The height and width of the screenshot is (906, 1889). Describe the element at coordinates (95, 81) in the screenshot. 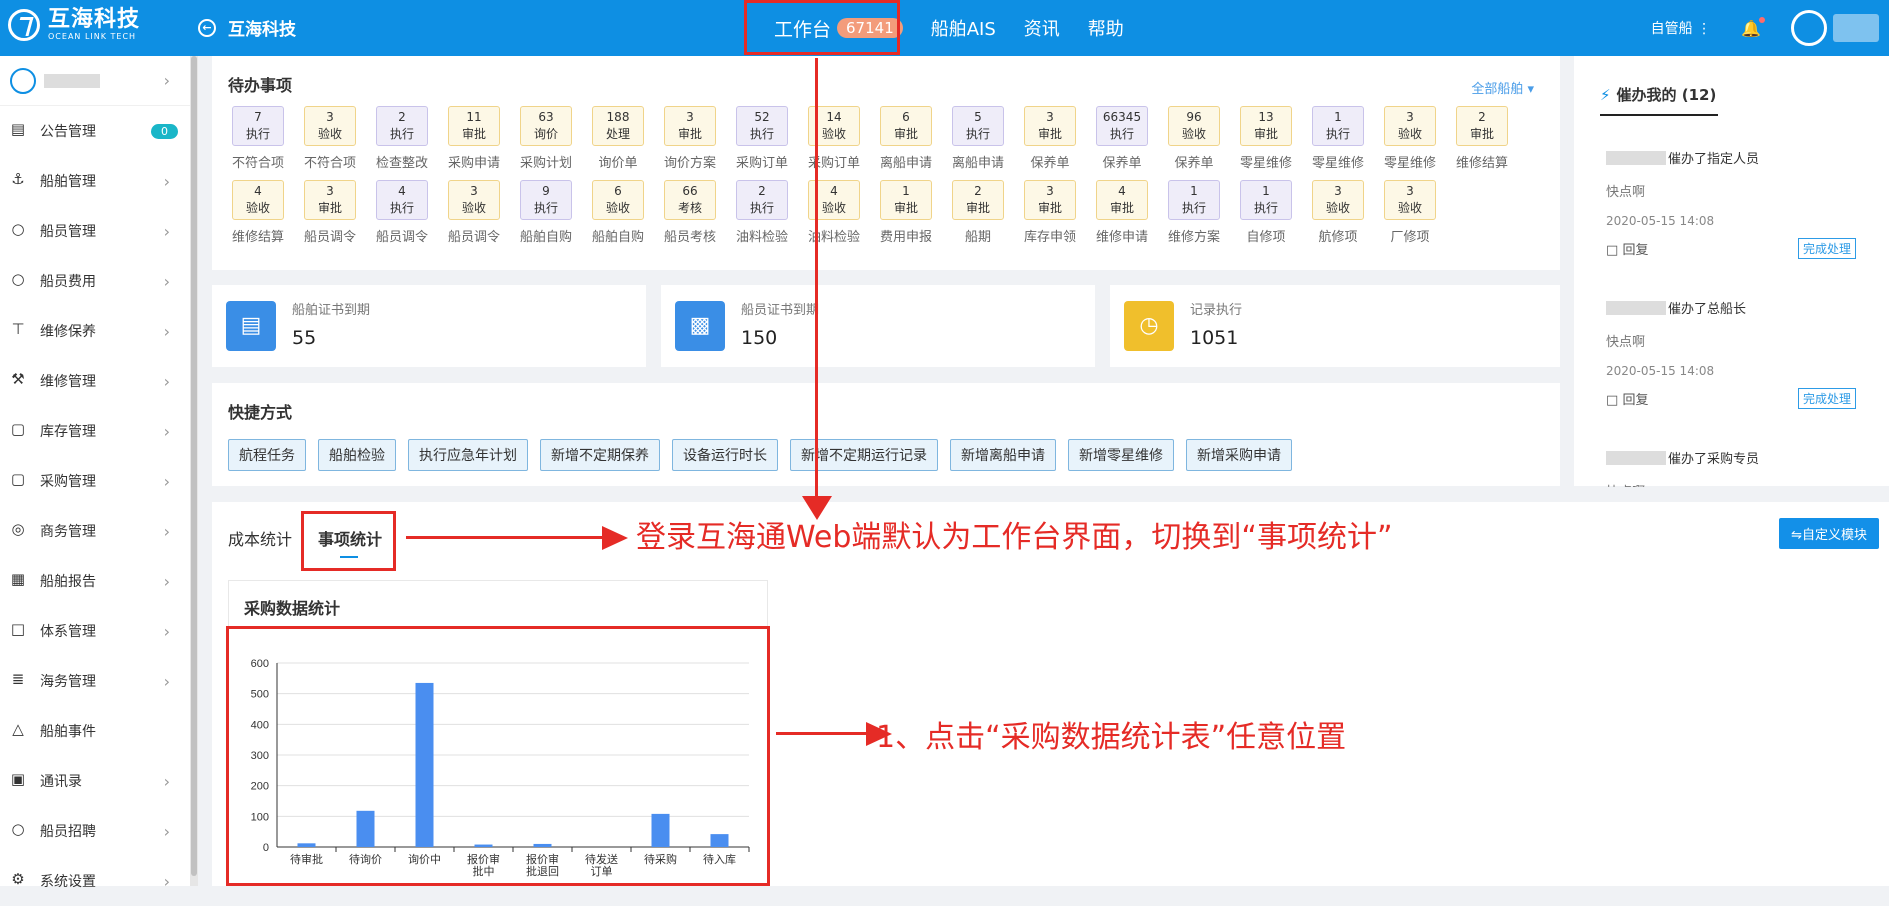

I see `sidebar-account: ›` at that location.